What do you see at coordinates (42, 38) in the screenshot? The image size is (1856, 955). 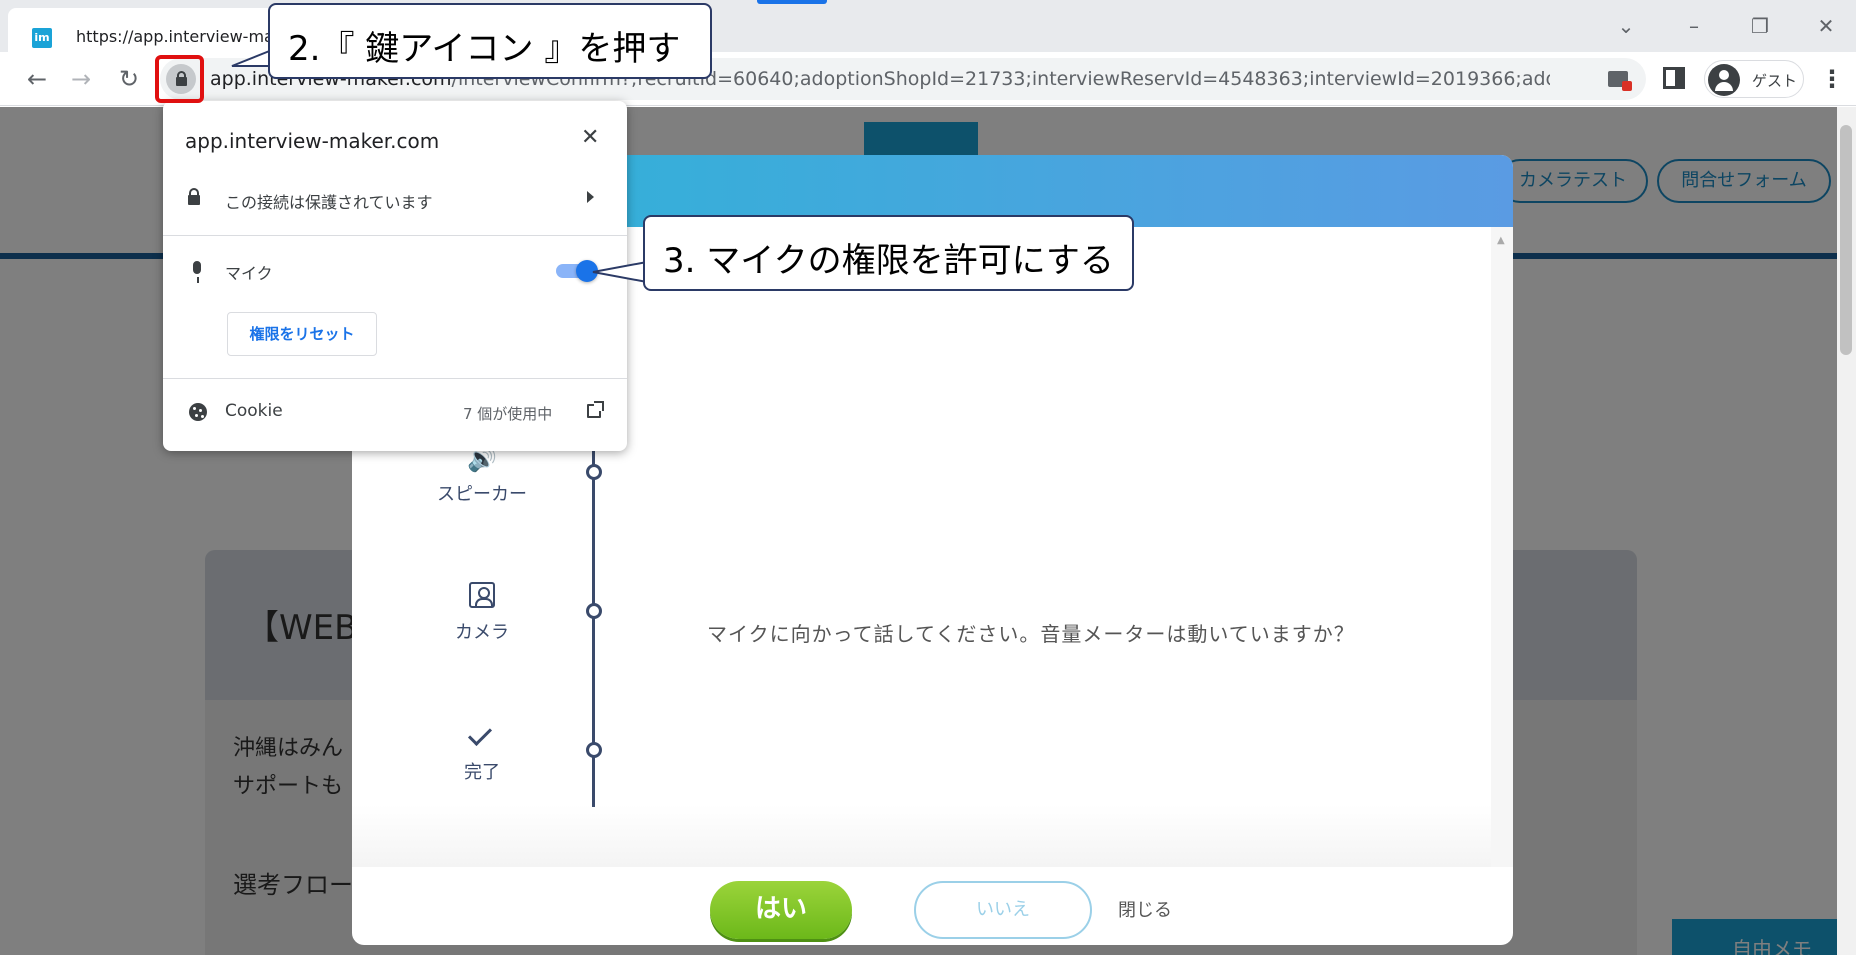 I see `site-favicon-icon: im` at bounding box center [42, 38].